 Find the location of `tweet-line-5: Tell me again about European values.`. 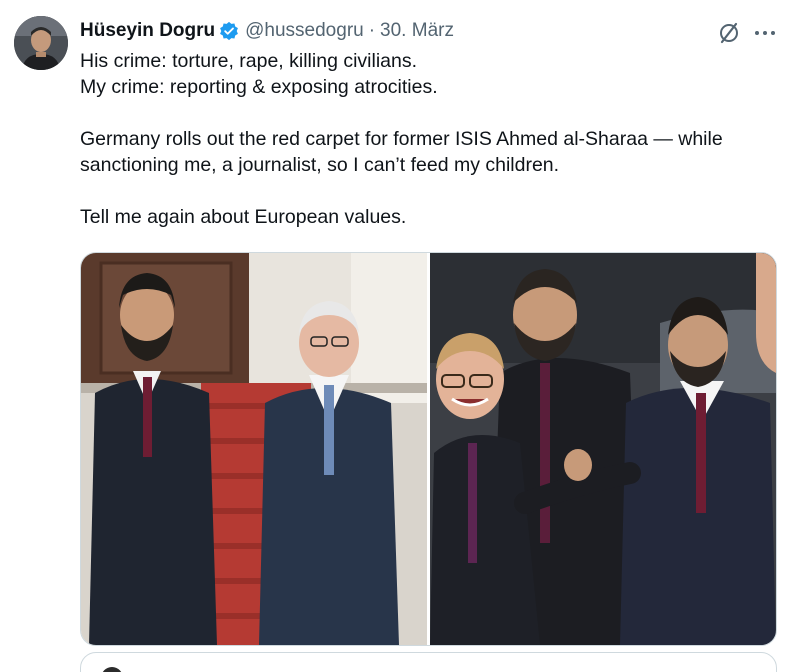

tweet-line-5: Tell me again about European values. is located at coordinates (243, 217).